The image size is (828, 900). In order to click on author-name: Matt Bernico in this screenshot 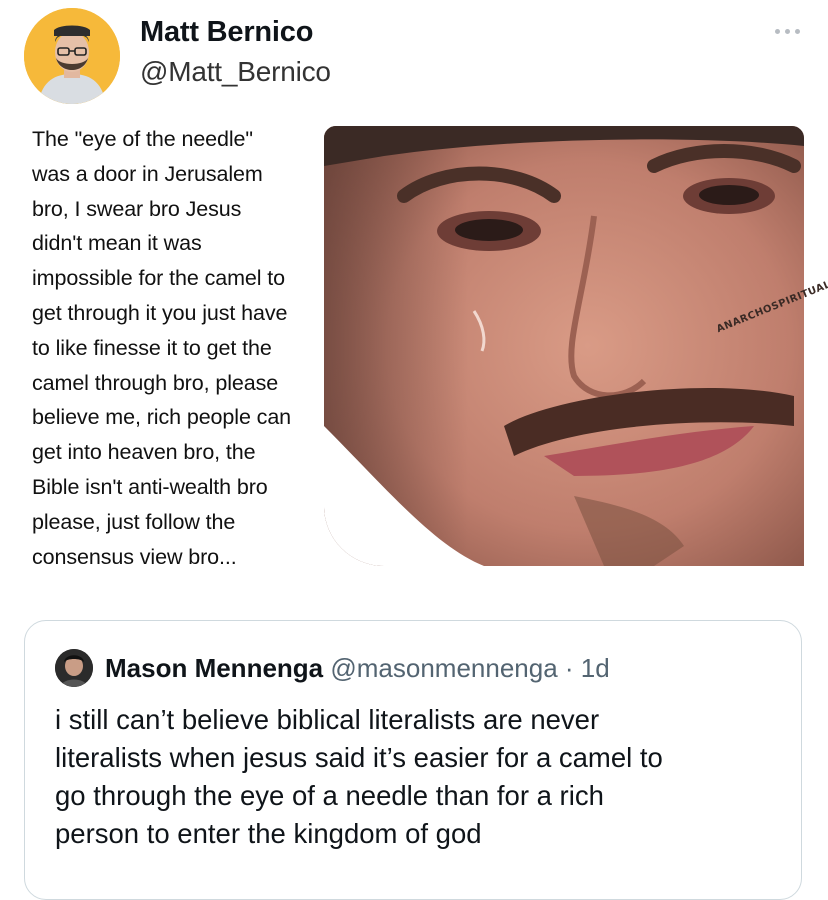, I will do `click(226, 32)`.